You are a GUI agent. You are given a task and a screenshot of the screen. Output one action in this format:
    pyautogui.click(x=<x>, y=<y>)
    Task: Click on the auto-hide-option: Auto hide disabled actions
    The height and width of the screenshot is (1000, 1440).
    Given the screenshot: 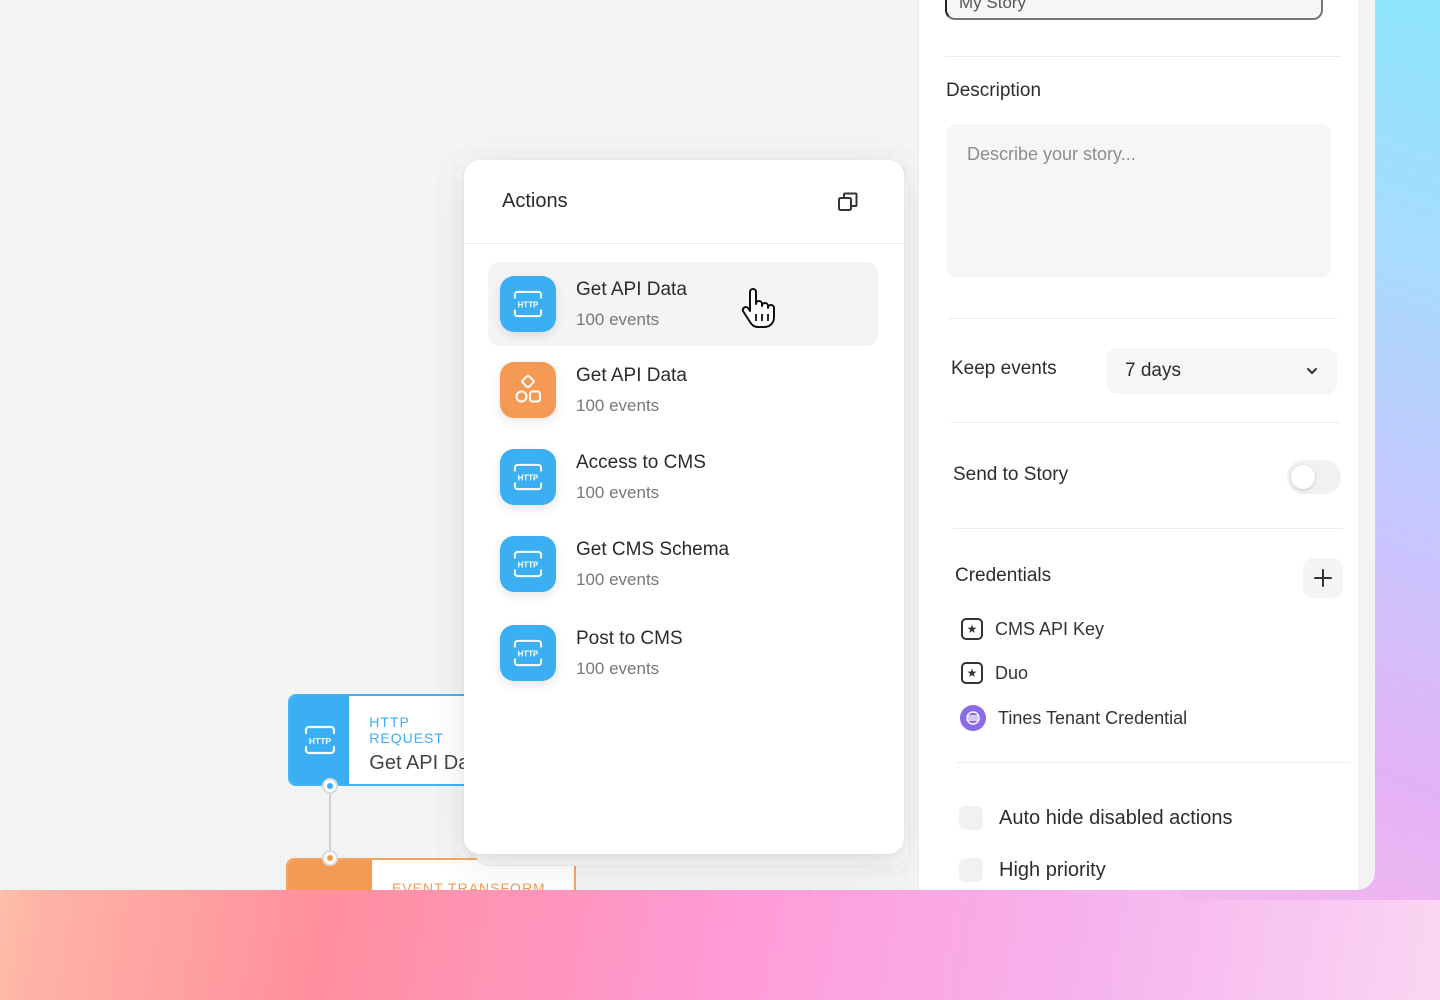 What is the action you would take?
    pyautogui.click(x=1096, y=818)
    